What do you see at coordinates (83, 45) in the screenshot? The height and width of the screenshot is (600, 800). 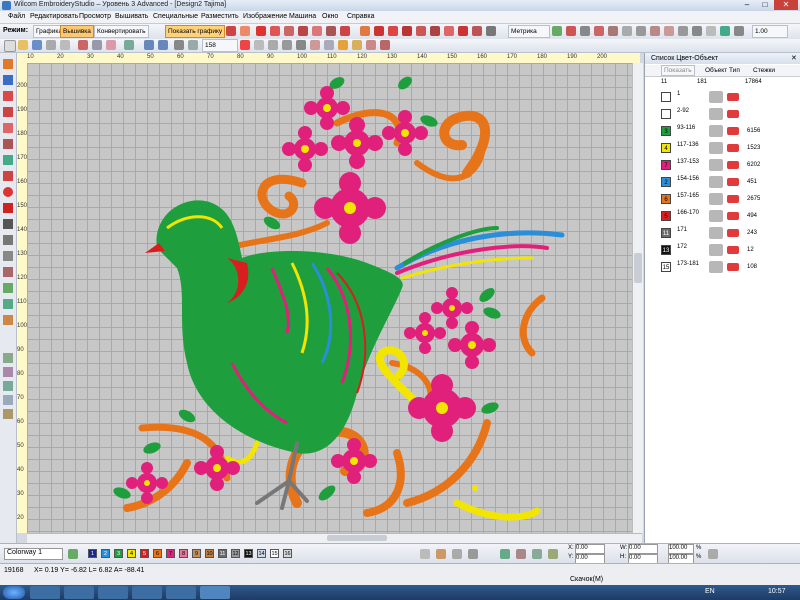 I see `cut-icon` at bounding box center [83, 45].